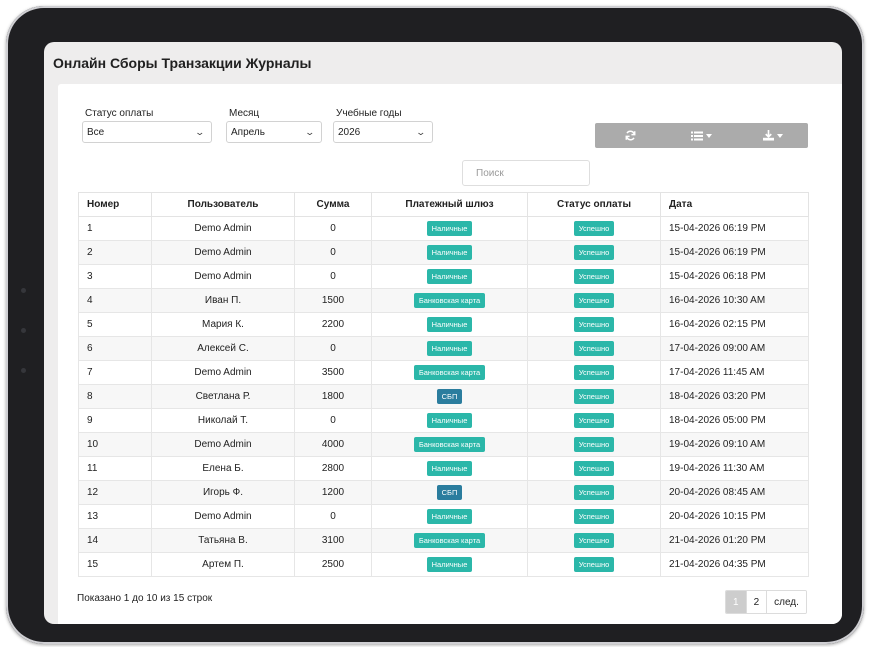  I want to click on select-value: Апрель, so click(248, 132).